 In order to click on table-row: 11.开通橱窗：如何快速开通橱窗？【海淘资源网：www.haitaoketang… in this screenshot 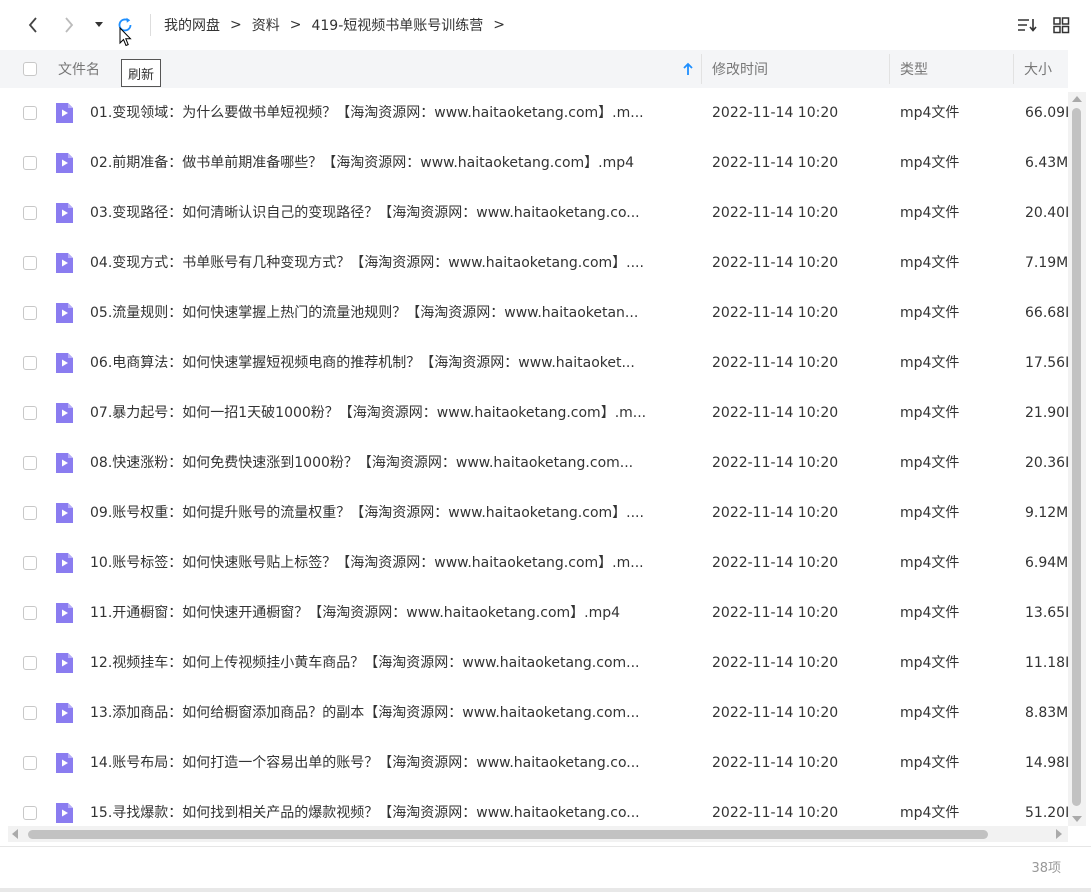, I will do `click(534, 613)`.